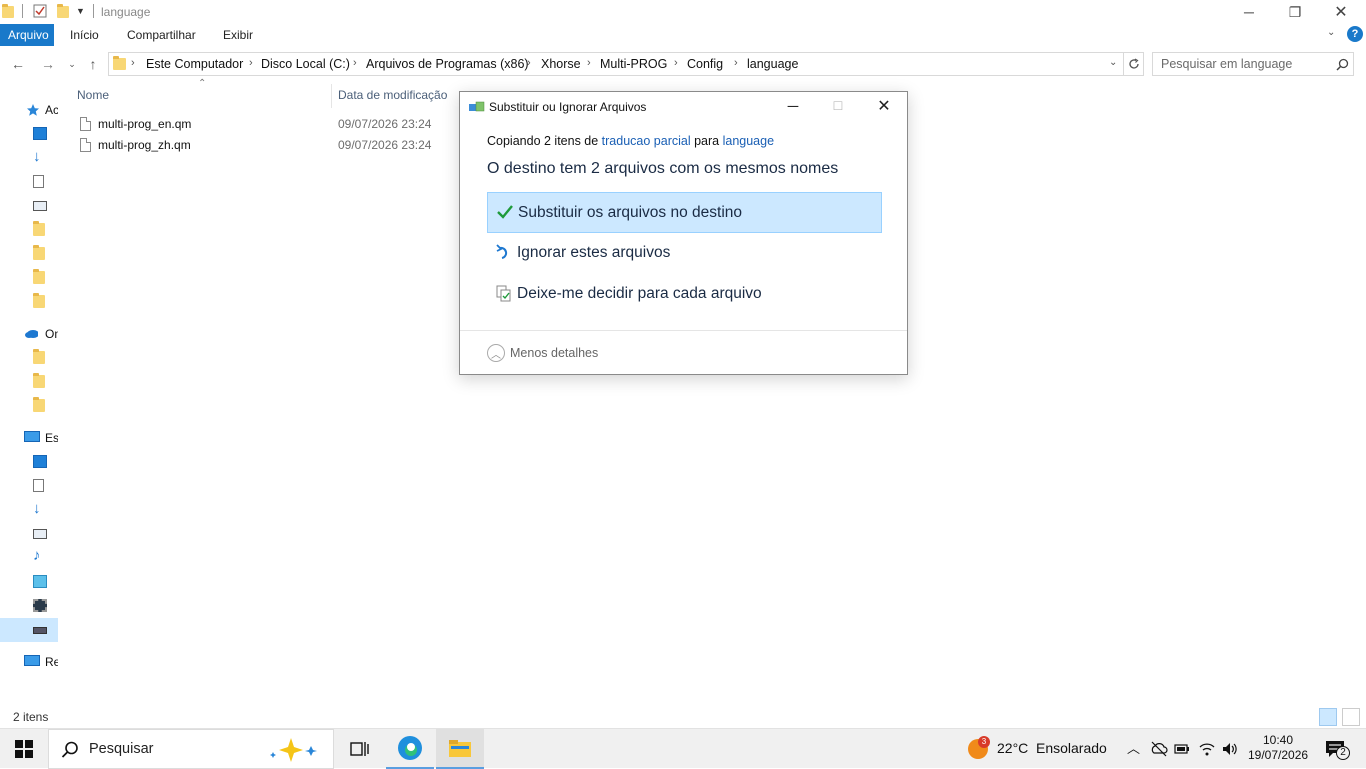 This screenshot has height=769, width=1366. What do you see at coordinates (72, 64) in the screenshot?
I see `recent-locations-chevron-icon: ⌄` at bounding box center [72, 64].